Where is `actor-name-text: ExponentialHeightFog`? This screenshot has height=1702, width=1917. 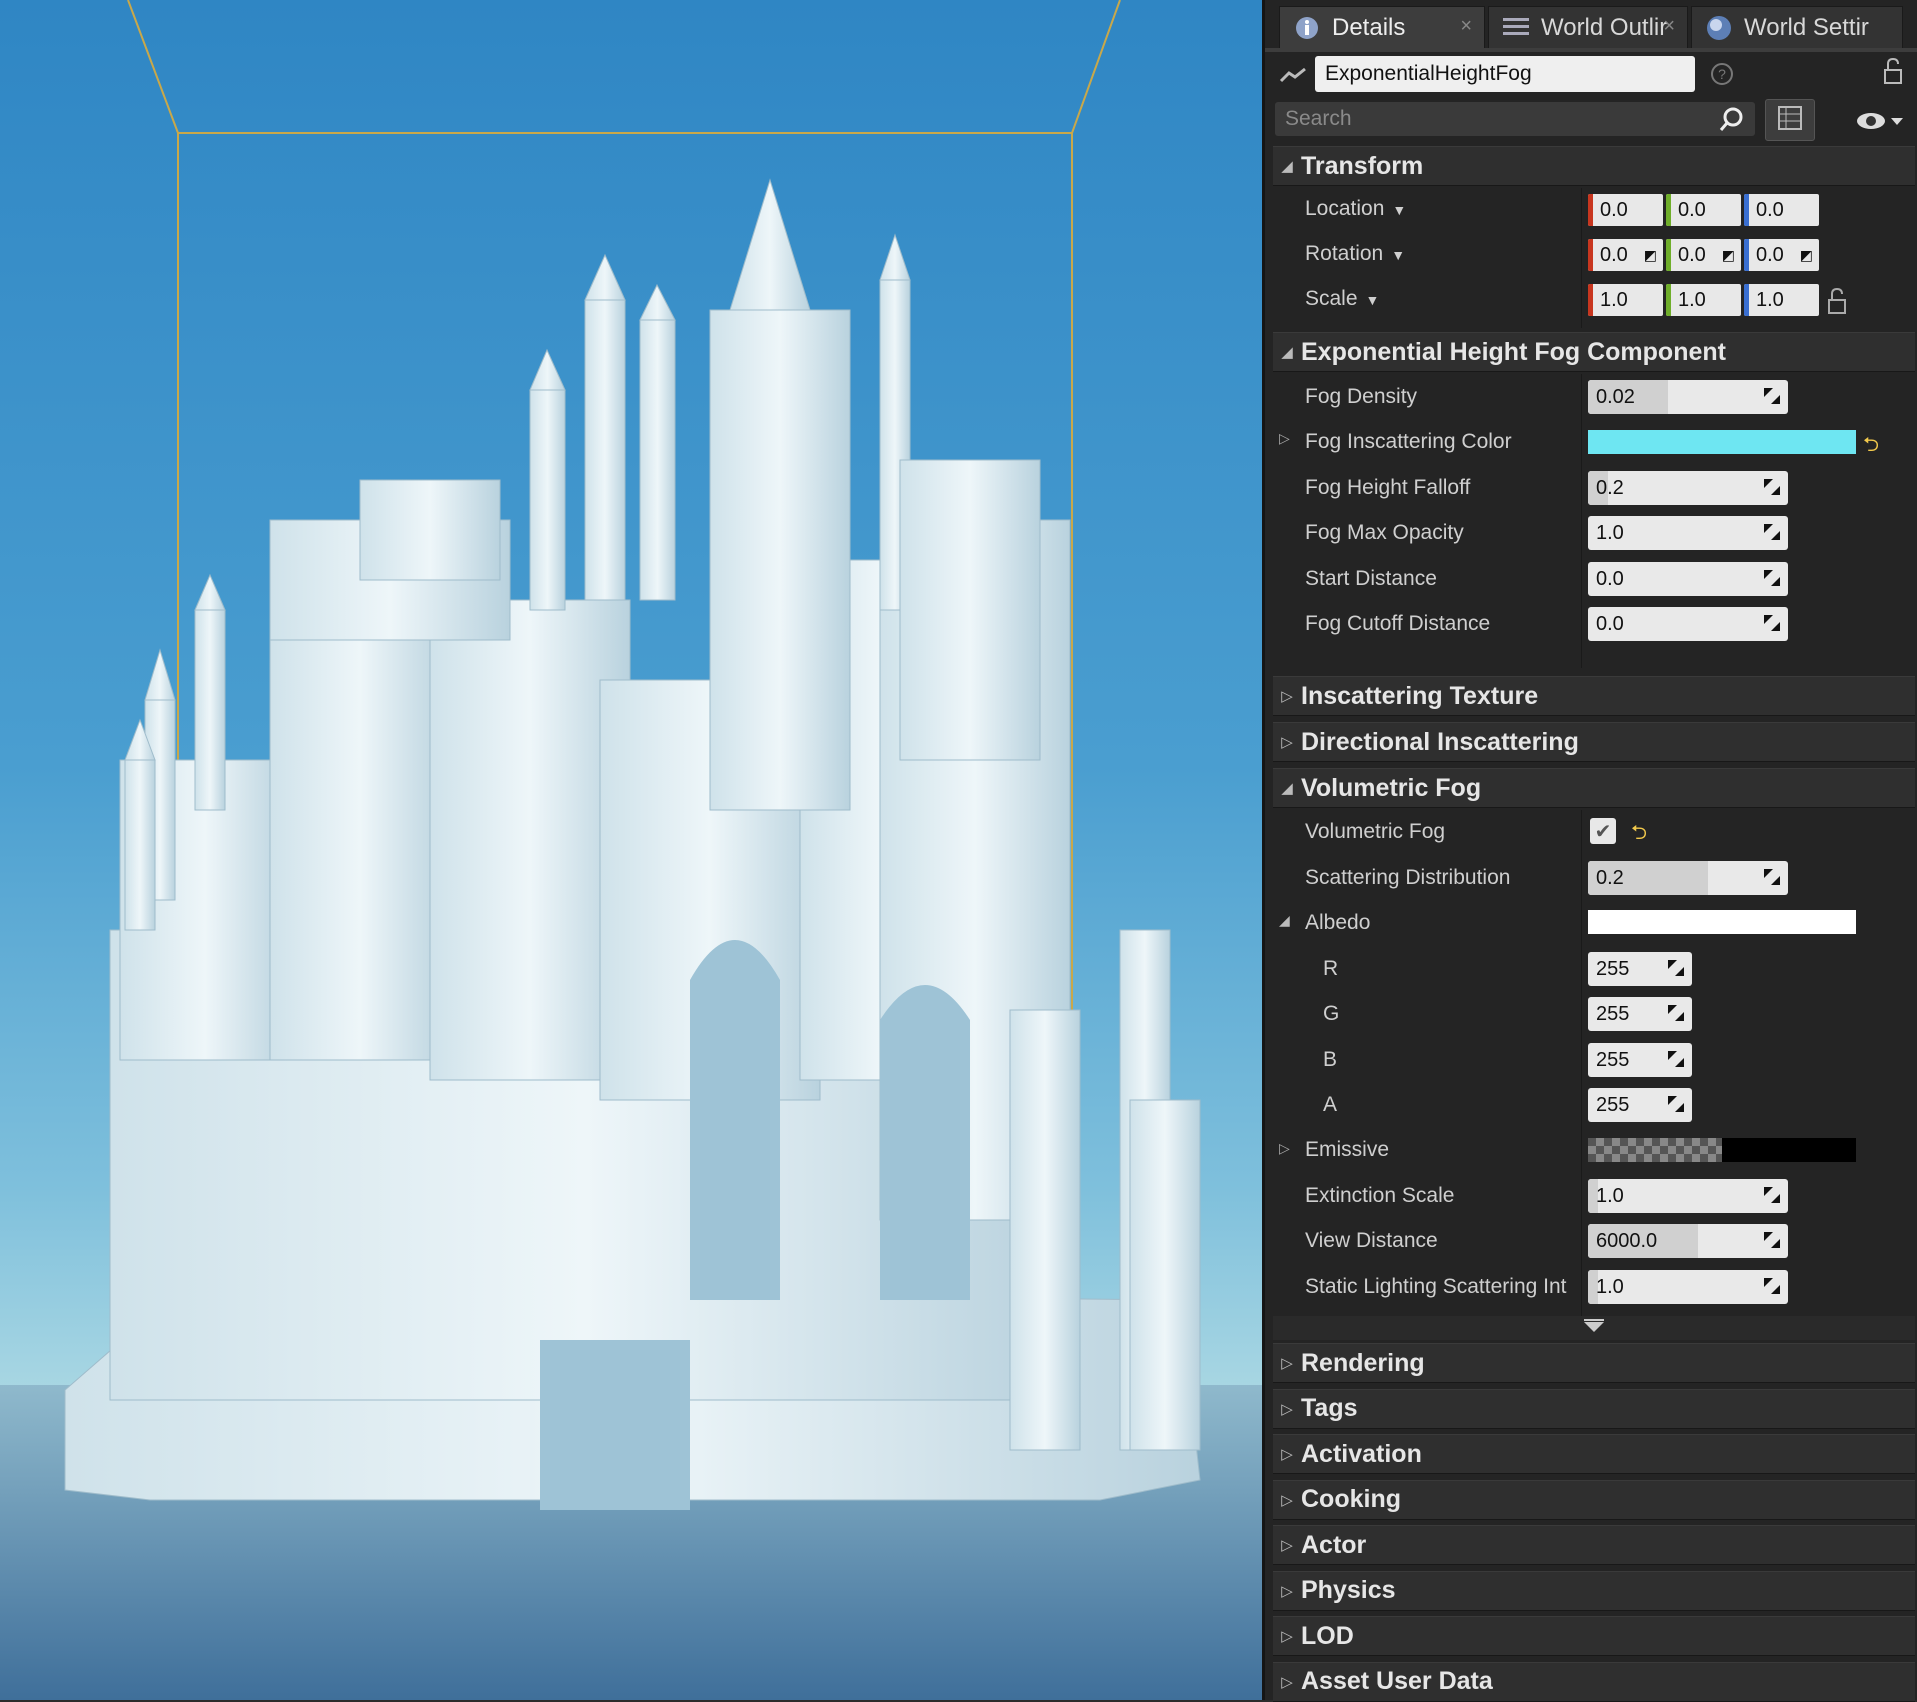 actor-name-text: ExponentialHeightFog is located at coordinates (1428, 73).